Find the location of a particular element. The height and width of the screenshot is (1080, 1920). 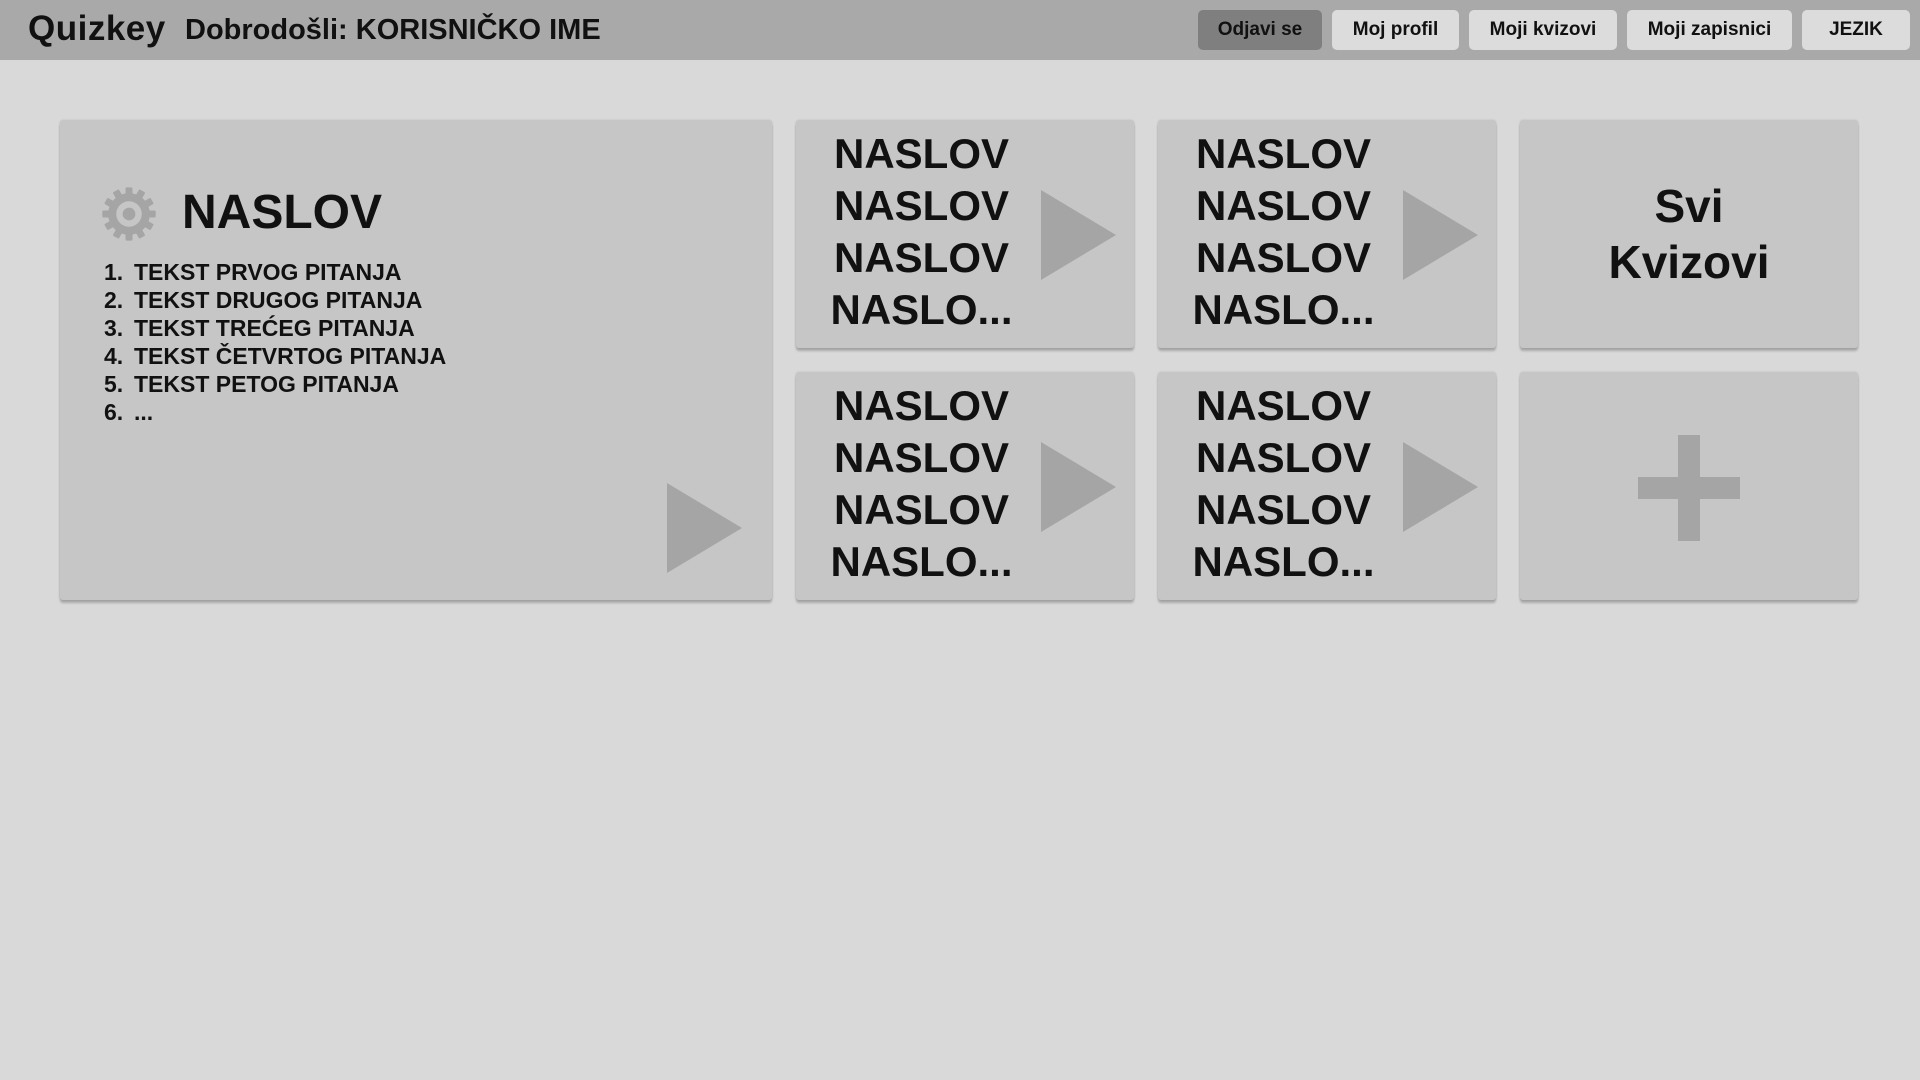

featured-quiz-title: NASLOV is located at coordinates (282, 212).